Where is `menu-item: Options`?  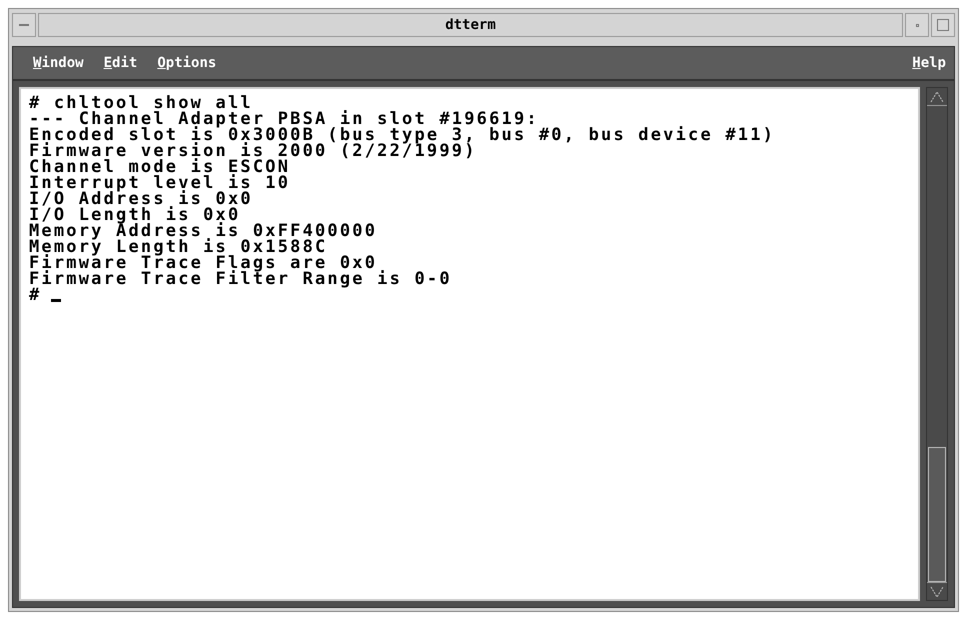
menu-item: Options is located at coordinates (186, 63).